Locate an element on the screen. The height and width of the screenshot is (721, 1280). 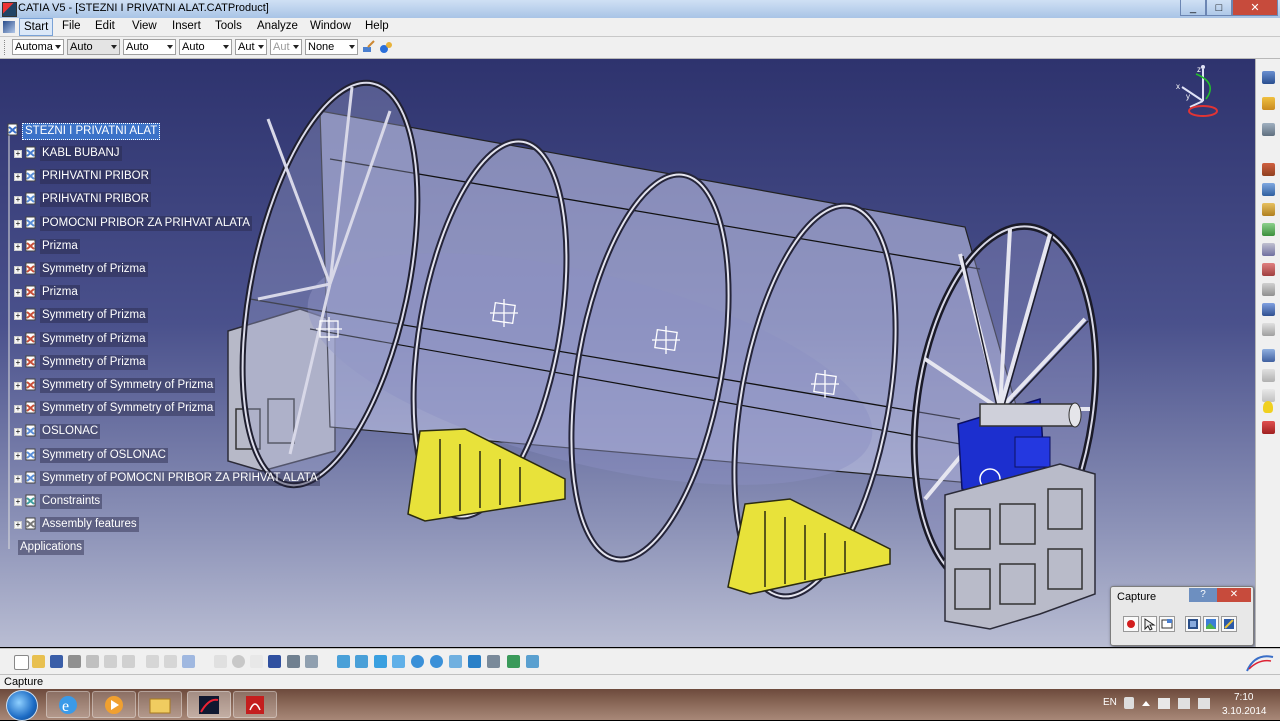
line-thickness-combo: Auto is located at coordinates (149, 47).